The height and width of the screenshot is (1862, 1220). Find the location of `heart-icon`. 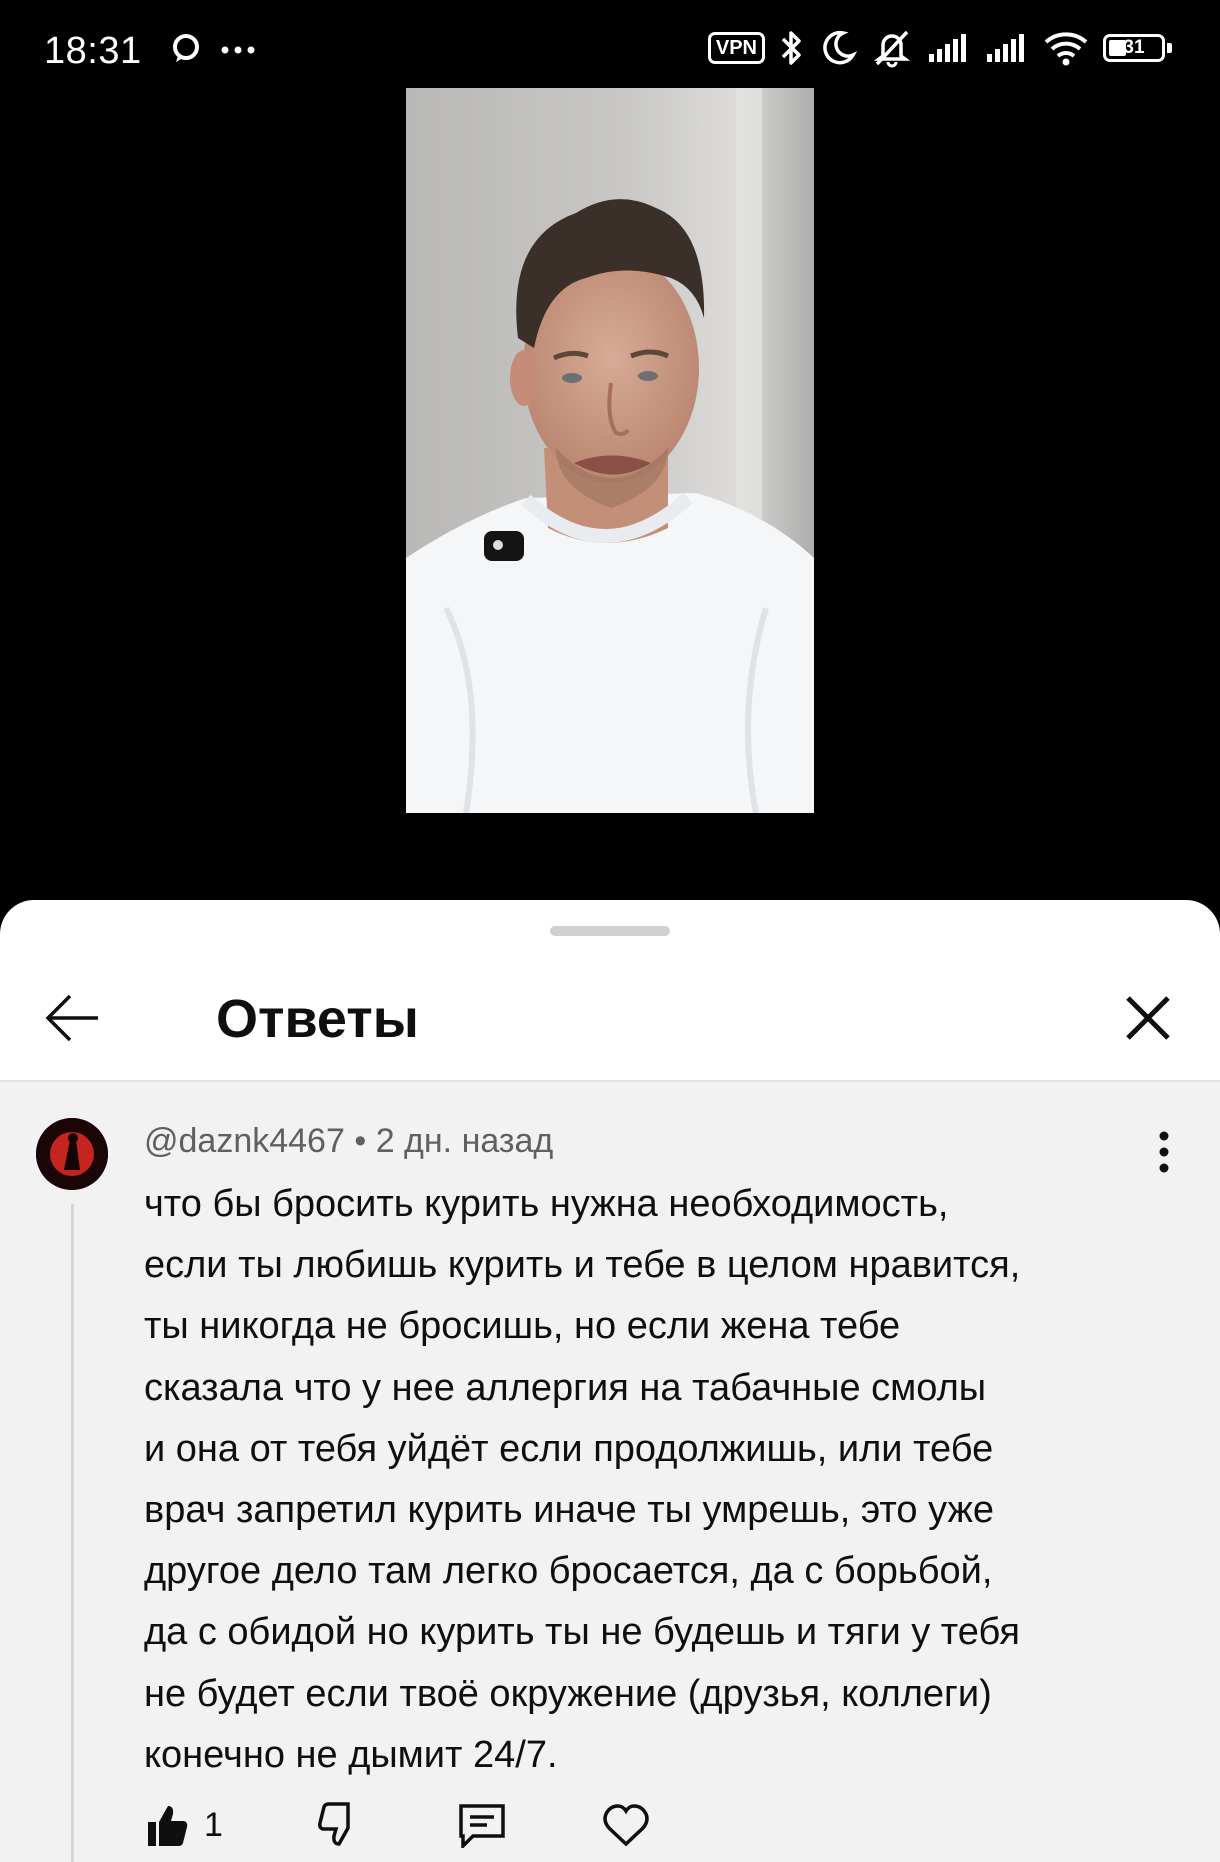

heart-icon is located at coordinates (626, 1825).